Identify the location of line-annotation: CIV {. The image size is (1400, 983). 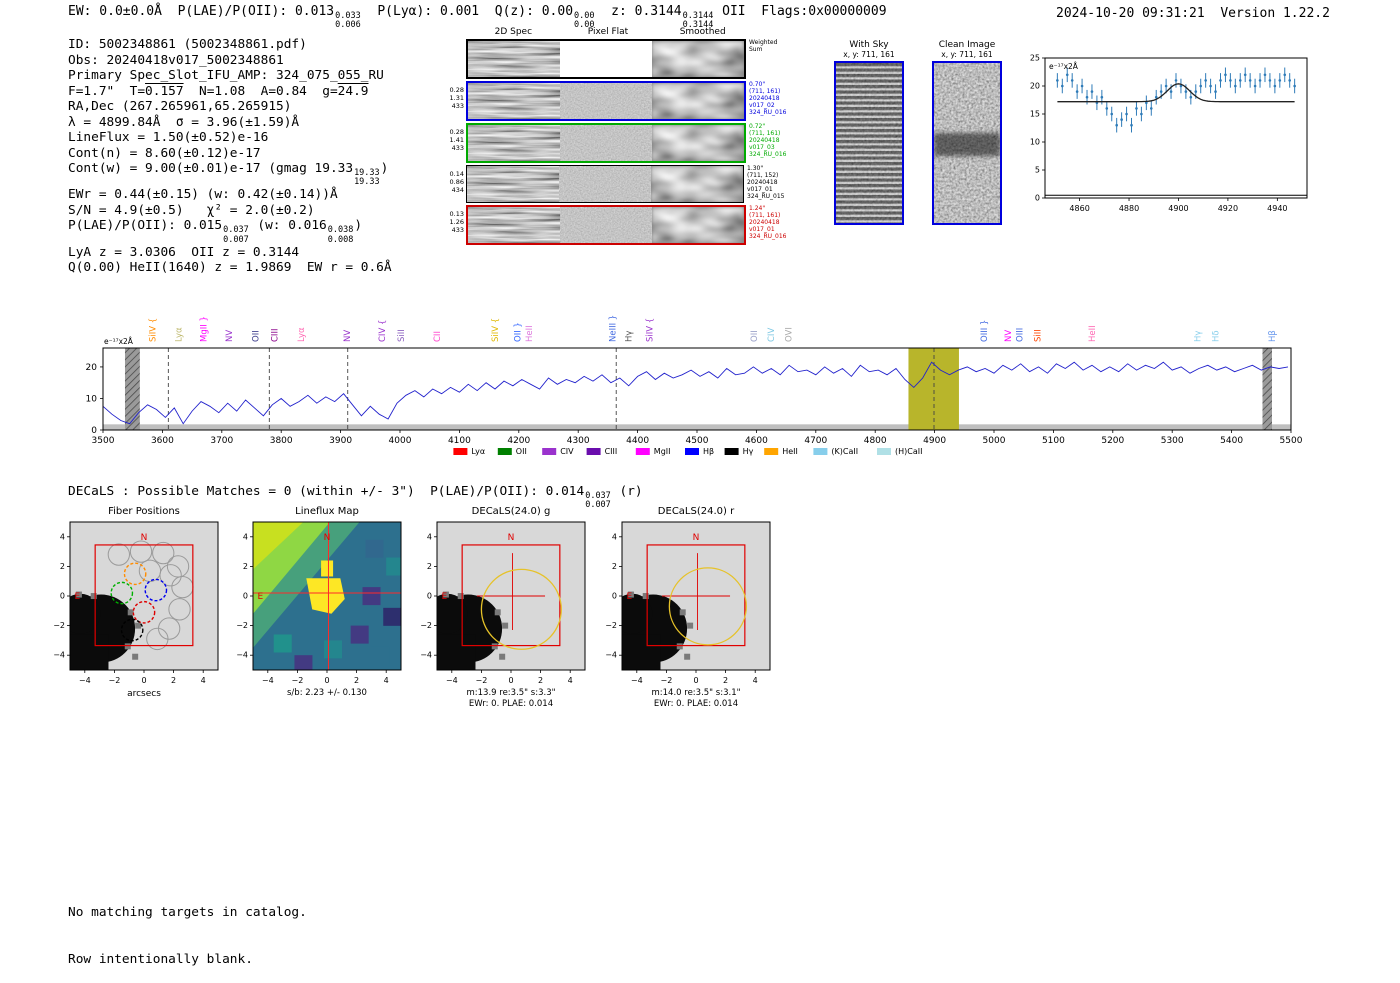
(383, 331).